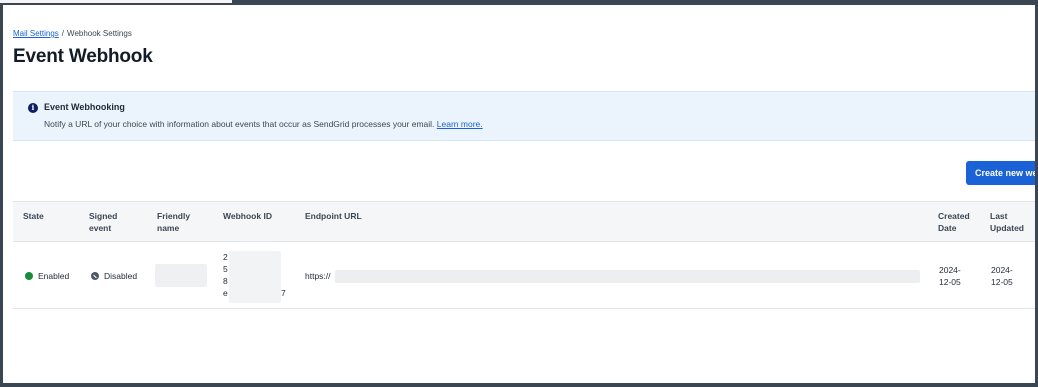 The height and width of the screenshot is (387, 1038). What do you see at coordinates (1002, 276) in the screenshot?
I see `last-updated-cell: 2024- 12-05` at bounding box center [1002, 276].